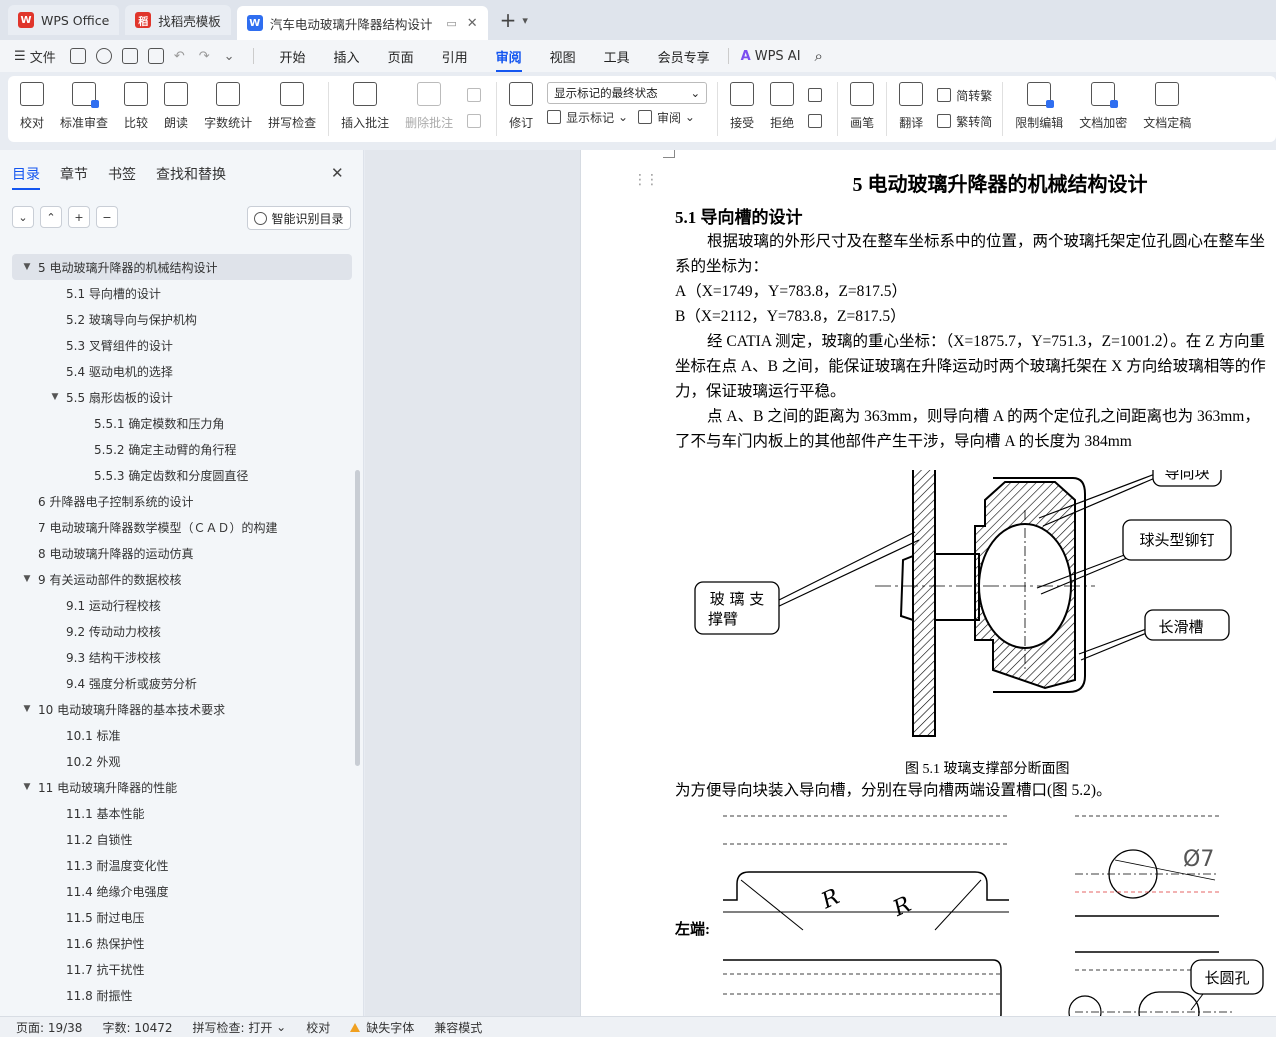 The height and width of the screenshot is (1037, 1276). Describe the element at coordinates (476, 95) in the screenshot. I see `prev-comment-icon` at that location.